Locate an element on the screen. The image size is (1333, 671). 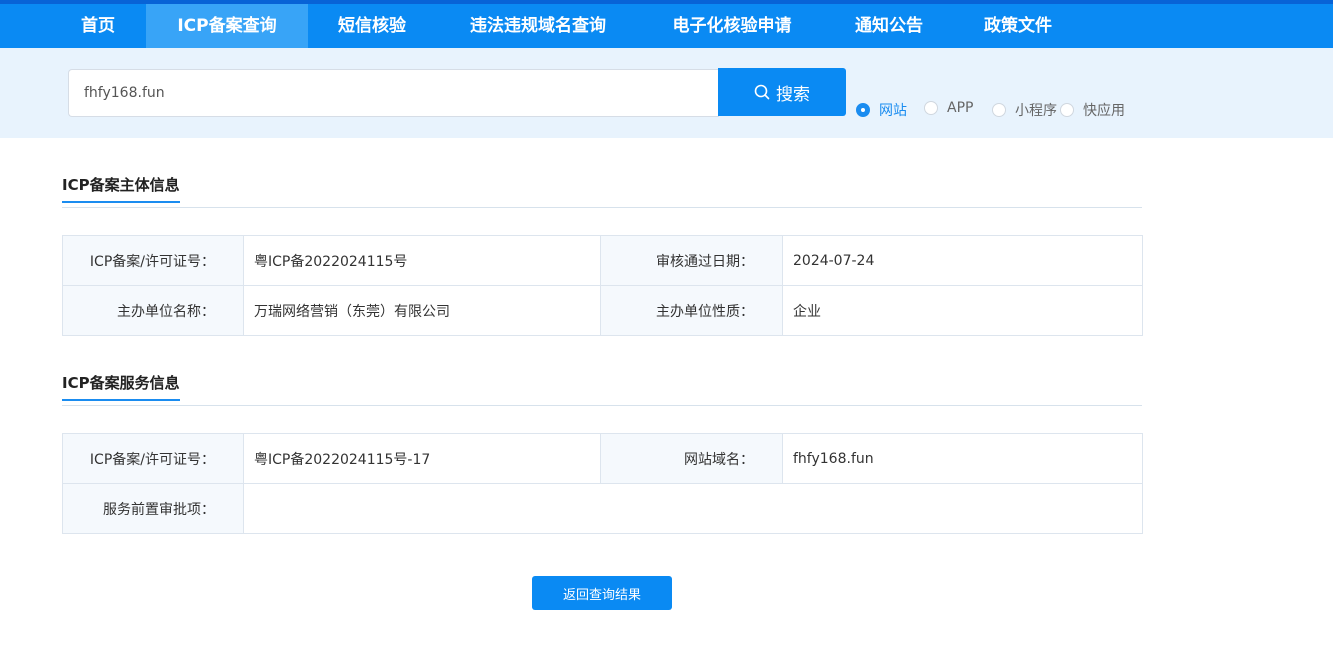
nav-item-electronic-verify: 电子化核验申请 is located at coordinates (732, 26).